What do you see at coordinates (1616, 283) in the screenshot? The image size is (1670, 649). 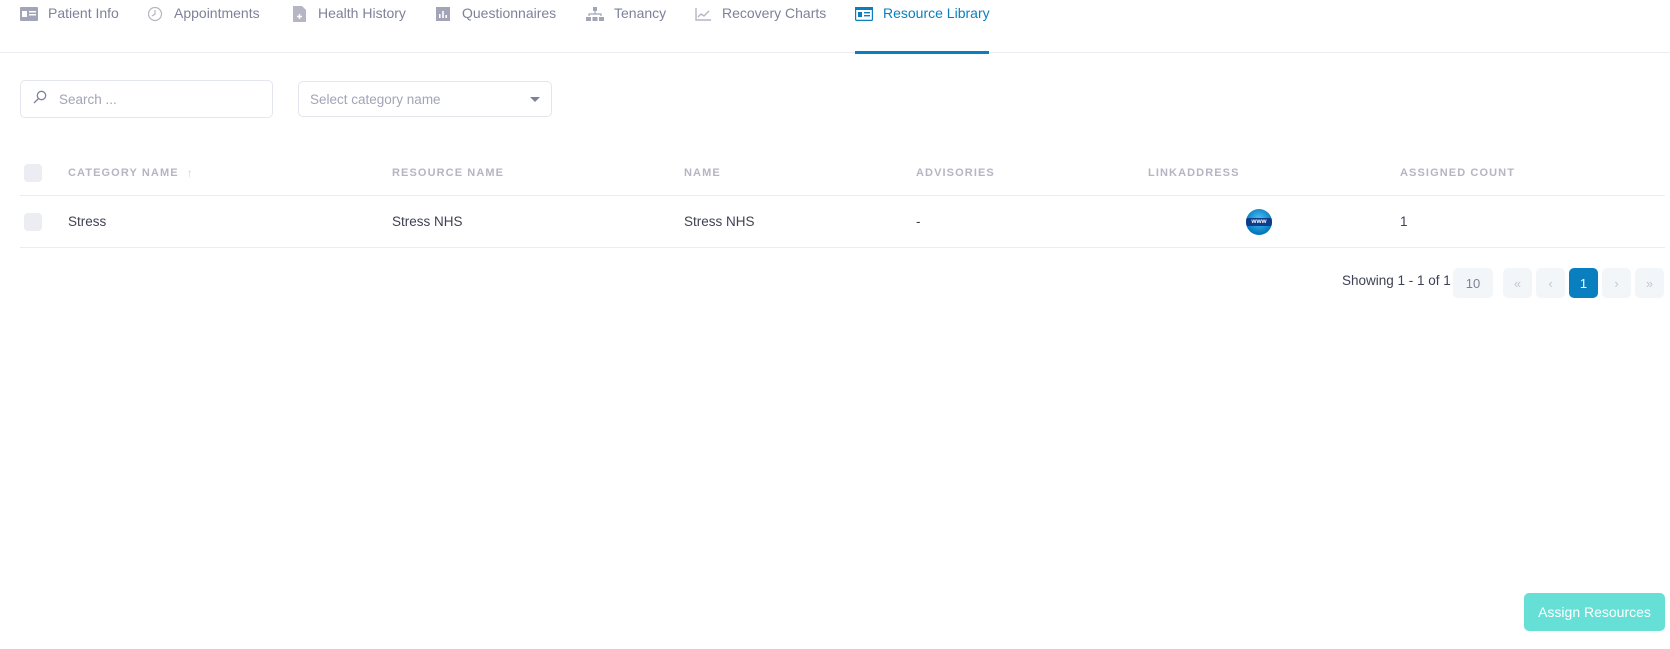 I see `next-page-button: ›` at bounding box center [1616, 283].